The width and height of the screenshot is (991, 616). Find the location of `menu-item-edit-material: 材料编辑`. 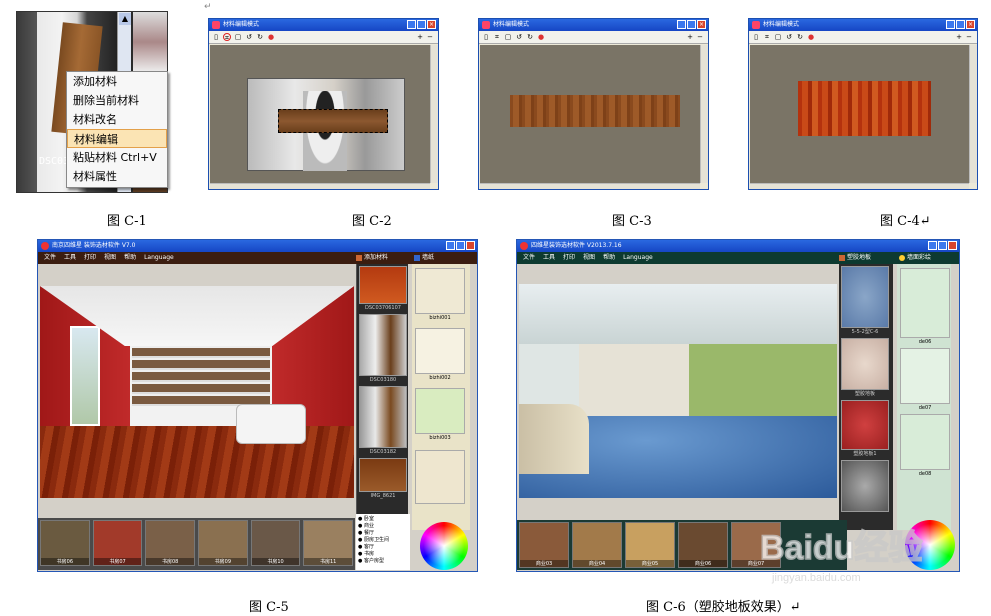

menu-item-edit-material: 材料编辑 is located at coordinates (117, 138).